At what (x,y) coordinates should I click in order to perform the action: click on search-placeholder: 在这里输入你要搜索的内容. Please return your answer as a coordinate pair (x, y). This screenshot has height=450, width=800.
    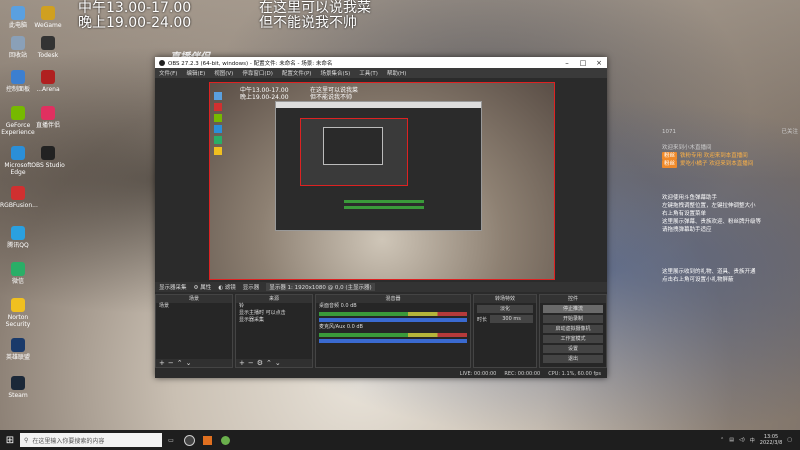
    Looking at the image, I should click on (68, 441).